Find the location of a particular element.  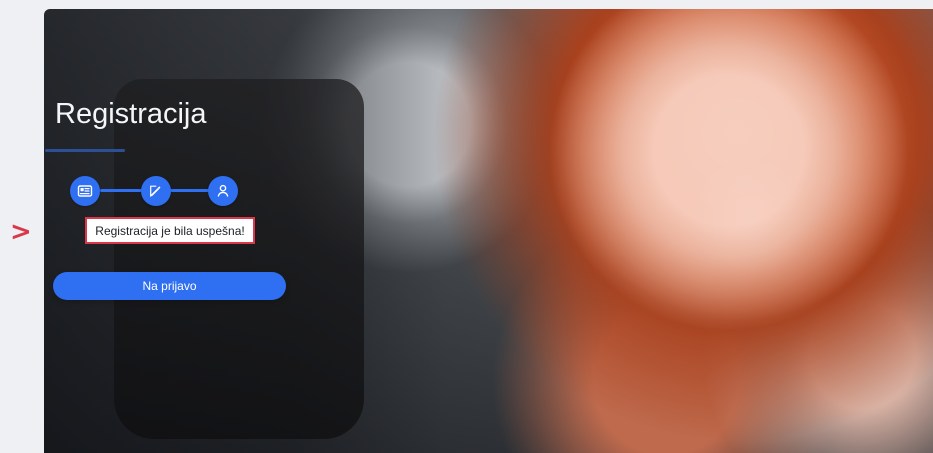

profile-step-indicator is located at coordinates (223, 191).